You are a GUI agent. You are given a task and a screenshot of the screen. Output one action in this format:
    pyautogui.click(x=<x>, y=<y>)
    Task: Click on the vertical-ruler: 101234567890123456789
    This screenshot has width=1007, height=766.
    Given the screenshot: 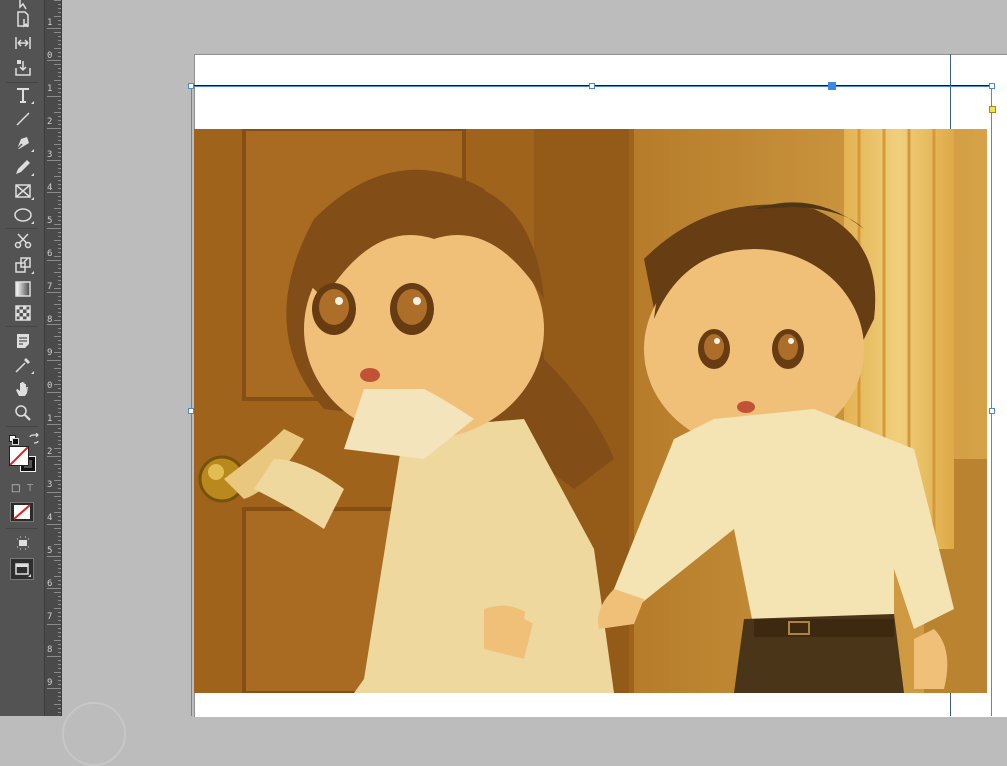 What is the action you would take?
    pyautogui.click(x=53, y=358)
    